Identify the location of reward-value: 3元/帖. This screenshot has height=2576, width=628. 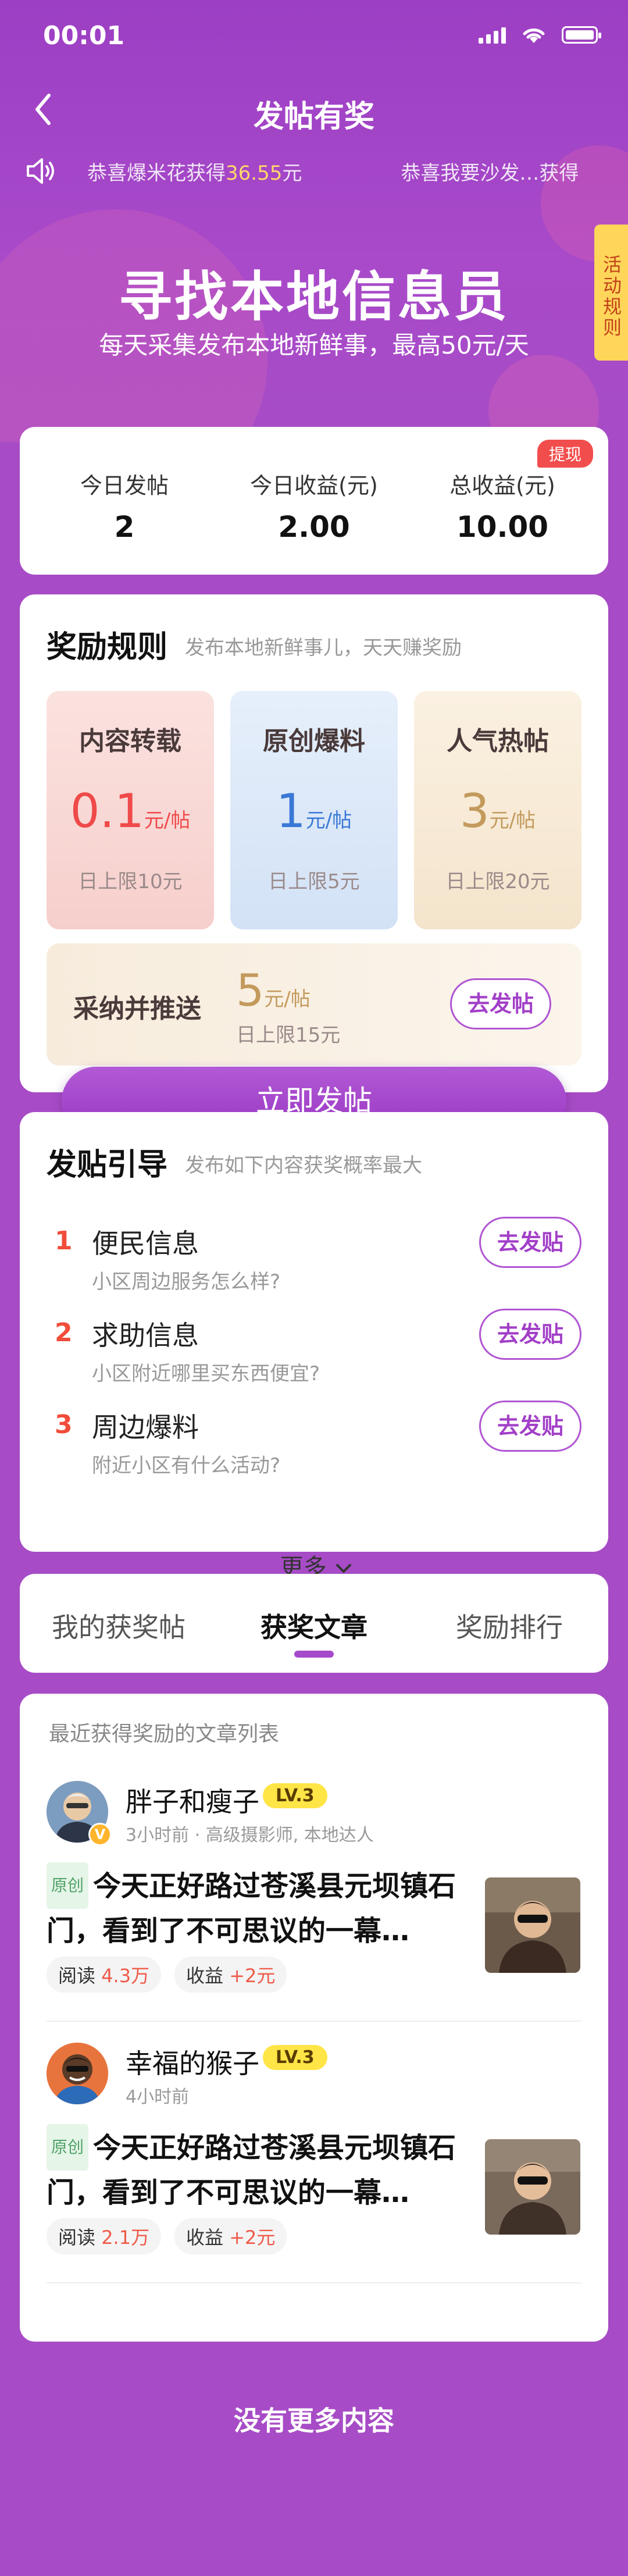
(497, 811).